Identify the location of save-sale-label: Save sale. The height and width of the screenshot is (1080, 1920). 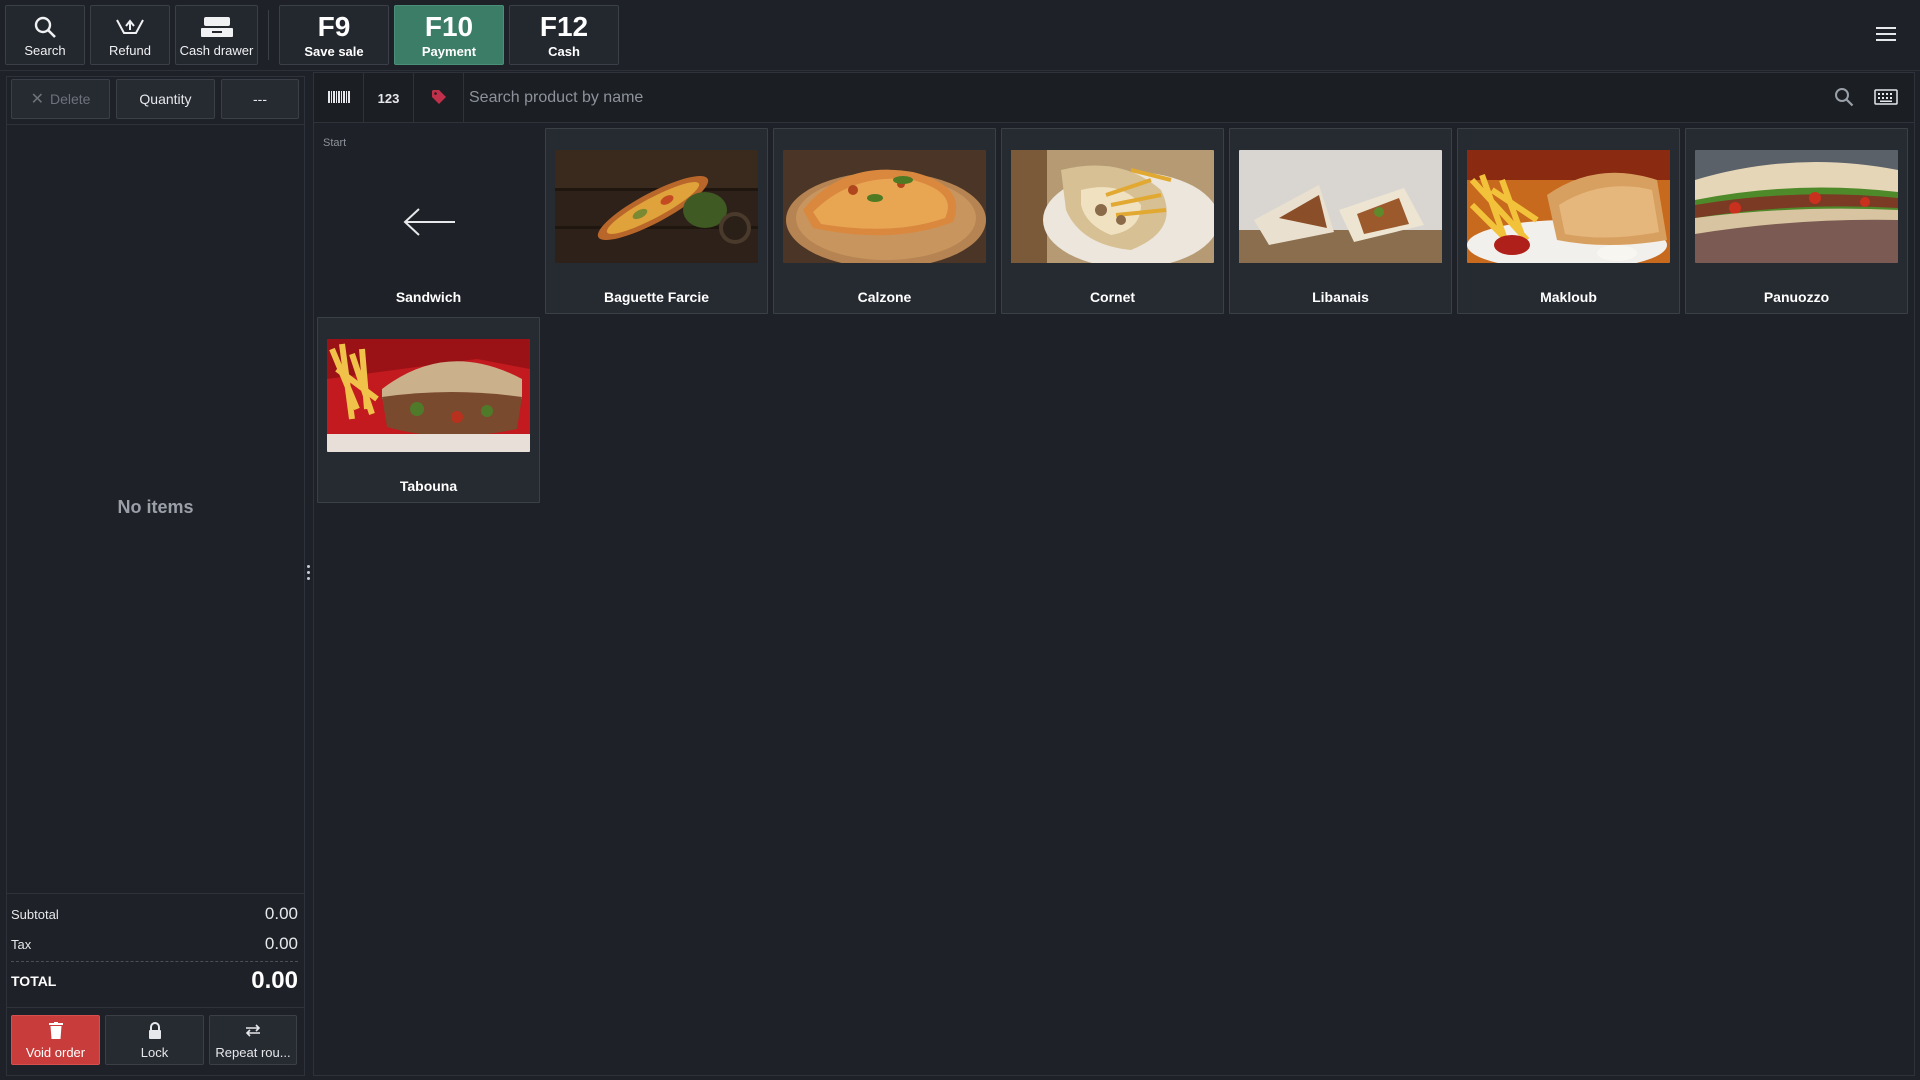
(334, 51).